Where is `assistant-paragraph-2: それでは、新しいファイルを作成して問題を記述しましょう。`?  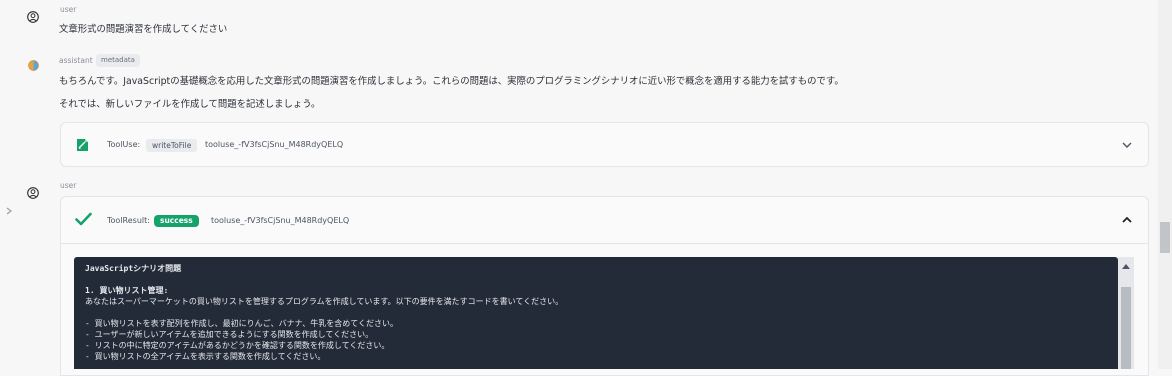 assistant-paragraph-2: それでは、新しいファイルを作成して問題を記述しましょう。 is located at coordinates (190, 104).